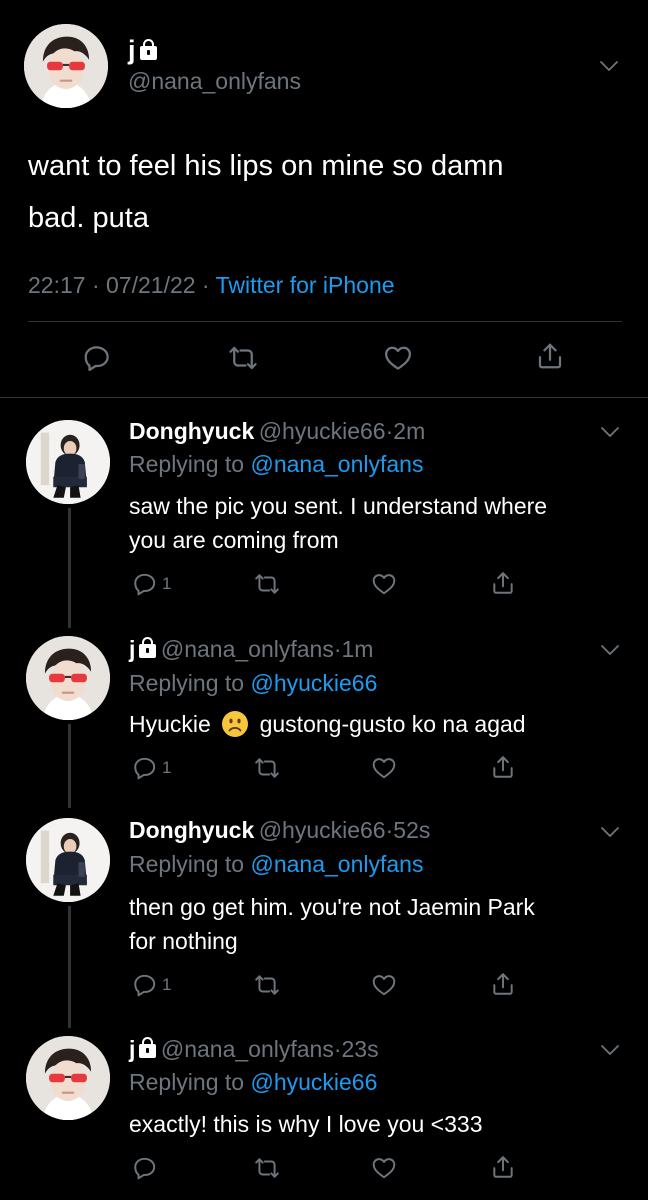 The height and width of the screenshot is (1200, 648). What do you see at coordinates (412, 830) in the screenshot?
I see `reply-time: 52s` at bounding box center [412, 830].